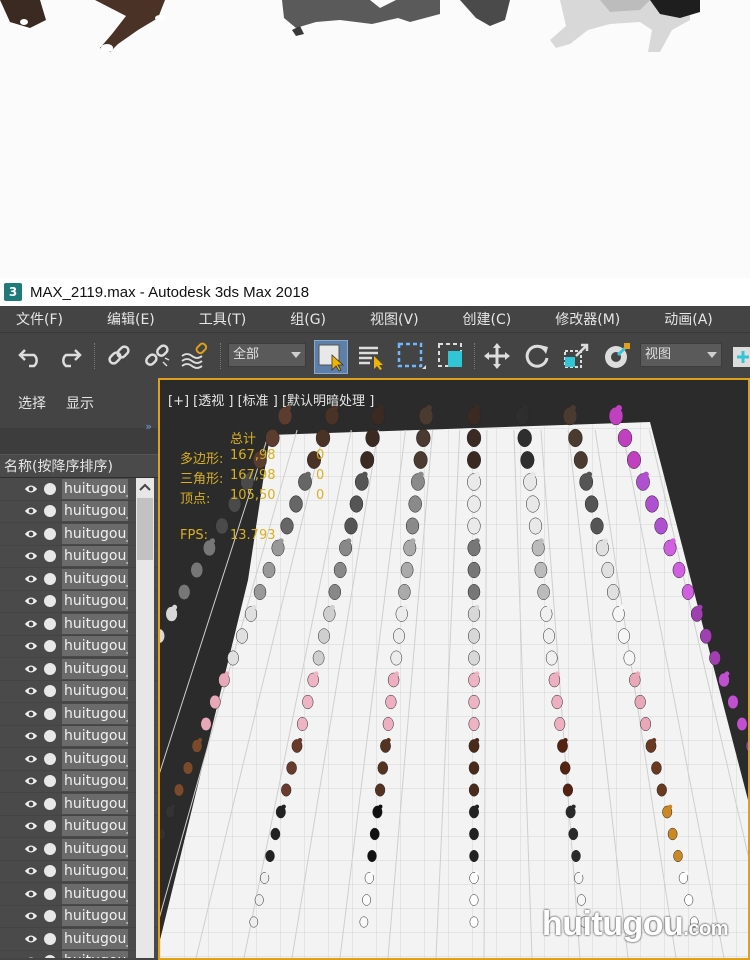 The height and width of the screenshot is (960, 750). Describe the element at coordinates (145, 718) in the screenshot. I see `list-scrollbar` at that location.